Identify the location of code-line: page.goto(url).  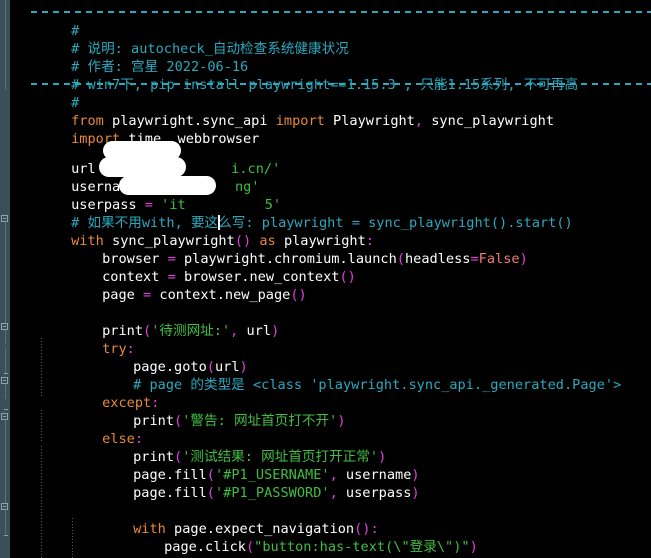
(166, 357).